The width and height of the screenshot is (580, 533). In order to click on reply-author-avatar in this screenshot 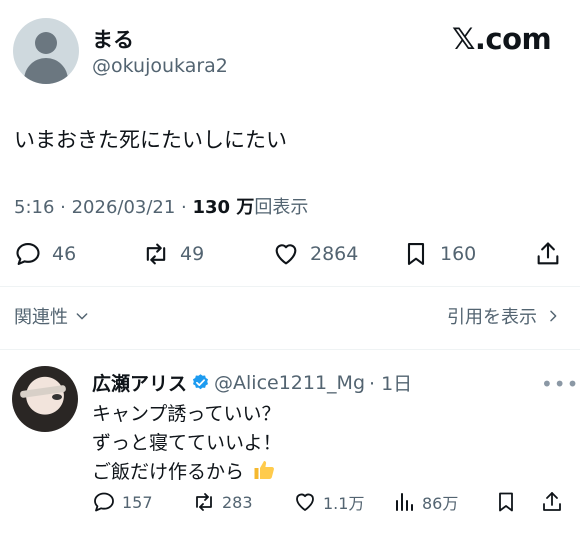, I will do `click(45, 399)`.